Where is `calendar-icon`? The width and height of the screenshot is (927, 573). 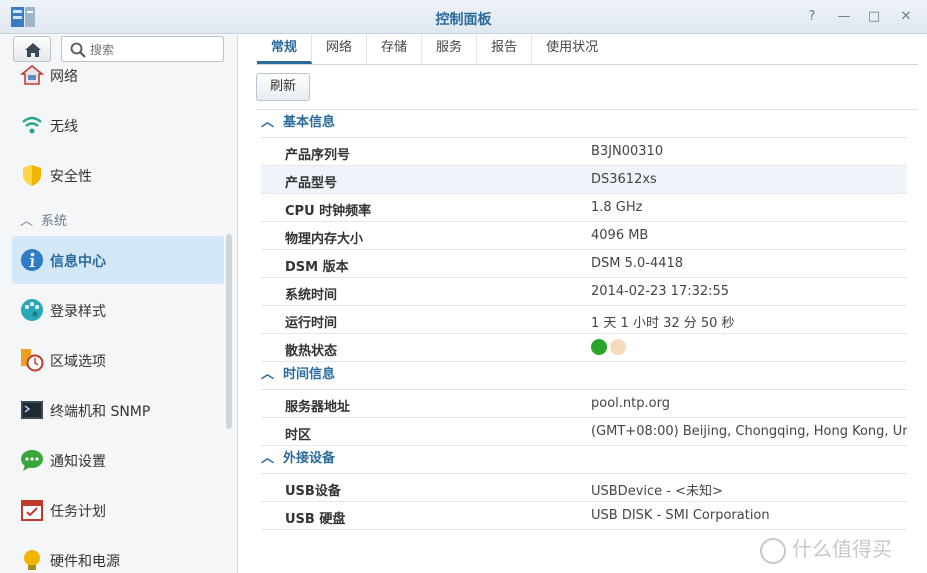
calendar-icon is located at coordinates (32, 510).